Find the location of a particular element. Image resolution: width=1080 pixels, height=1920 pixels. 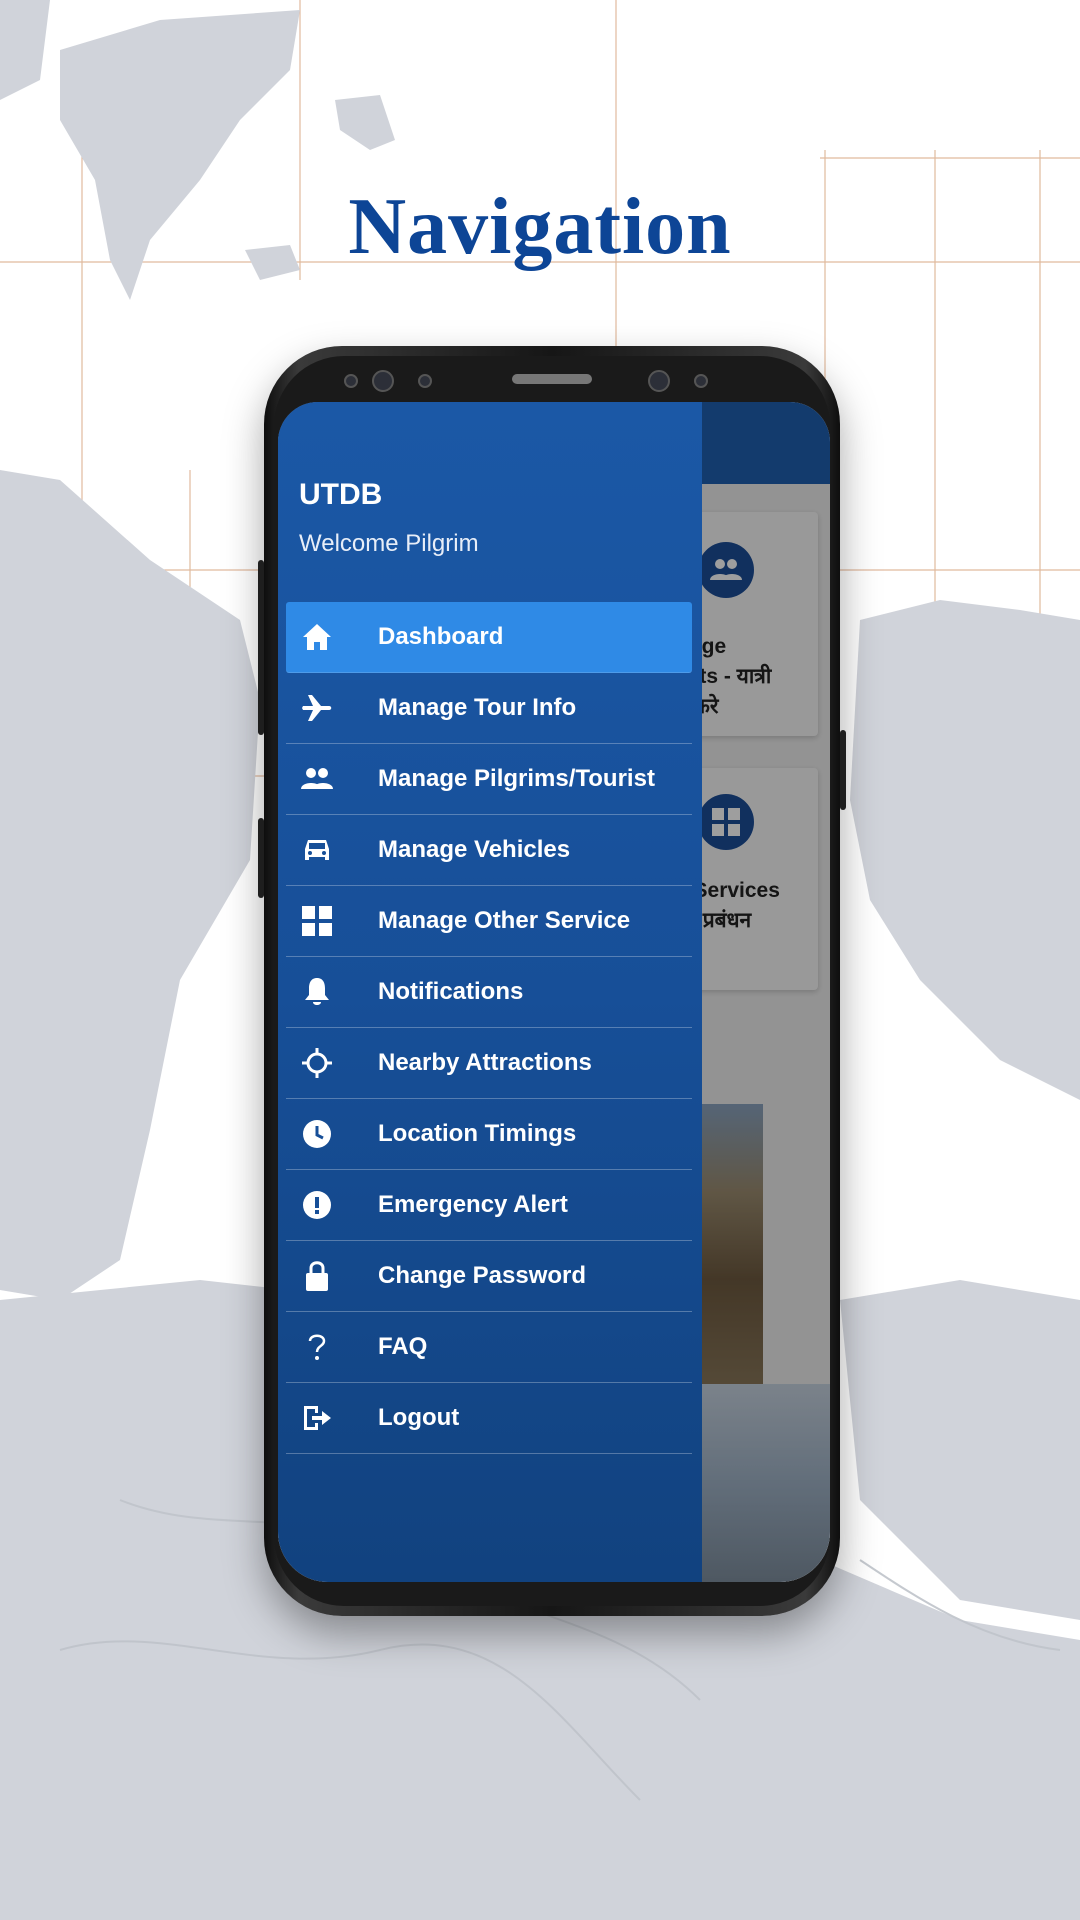

crosshair-icon is located at coordinates (317, 1063).